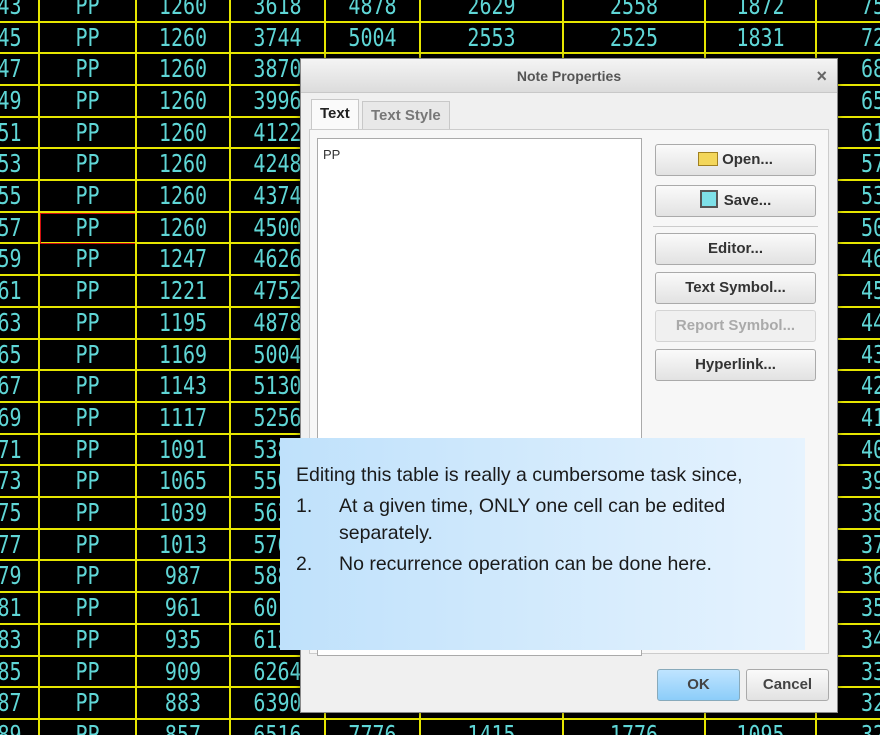 The height and width of the screenshot is (735, 880). I want to click on table-cell: 55, so click(16, 196).